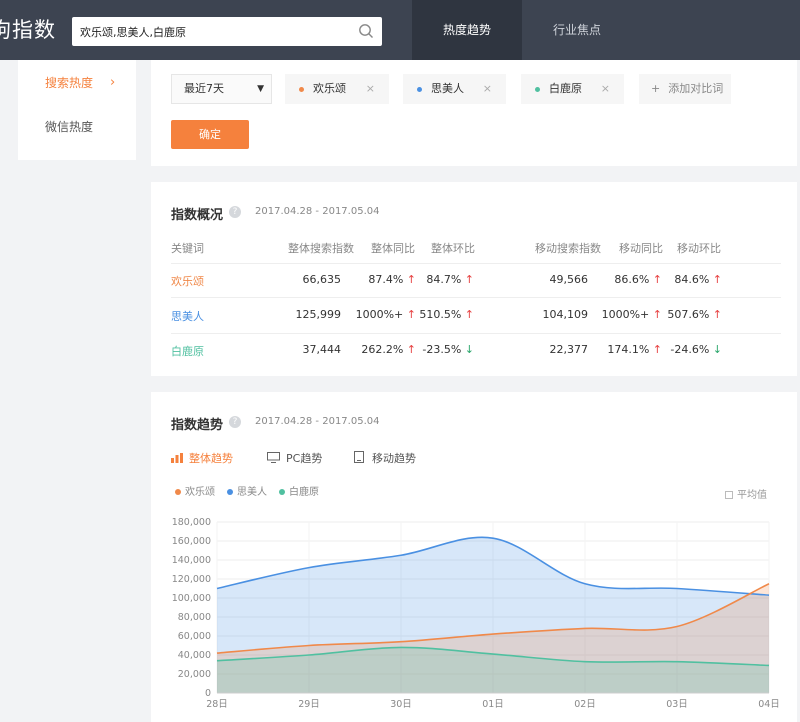 This screenshot has width=800, height=722. What do you see at coordinates (453, 248) in the screenshot?
I see `col-header-mom: 整体环比` at bounding box center [453, 248].